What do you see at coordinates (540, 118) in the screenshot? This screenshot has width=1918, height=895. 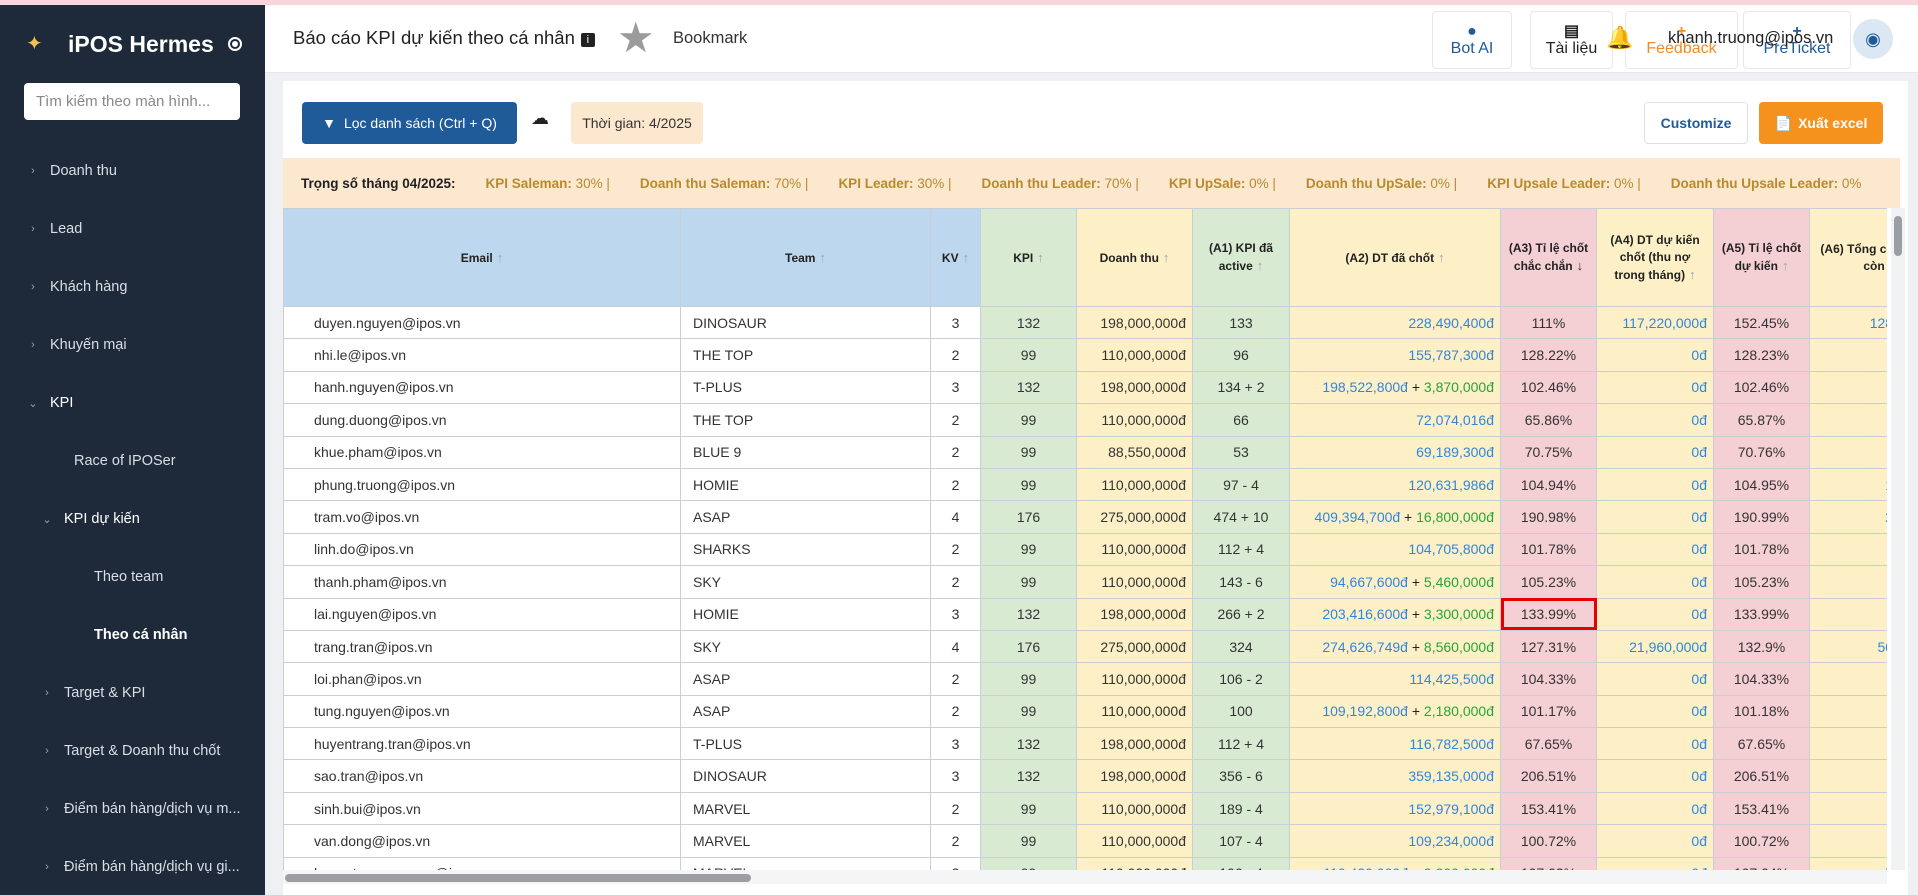 I see `cloud-download-icon: ☁` at bounding box center [540, 118].